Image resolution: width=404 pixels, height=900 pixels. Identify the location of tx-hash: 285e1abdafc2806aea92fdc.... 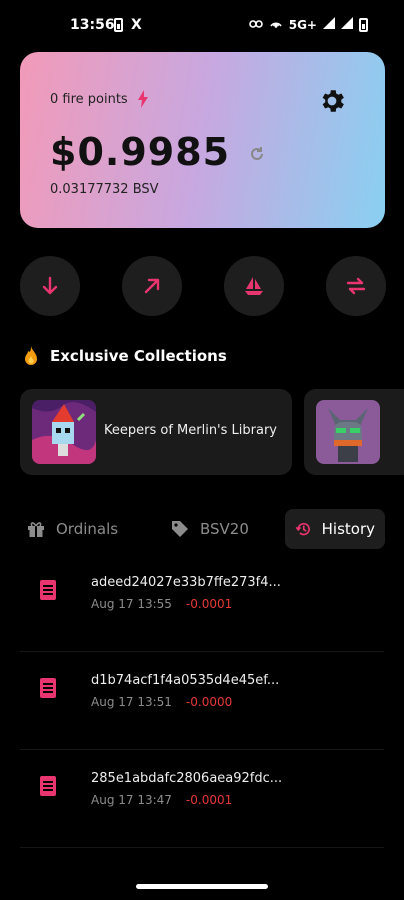
(187, 778).